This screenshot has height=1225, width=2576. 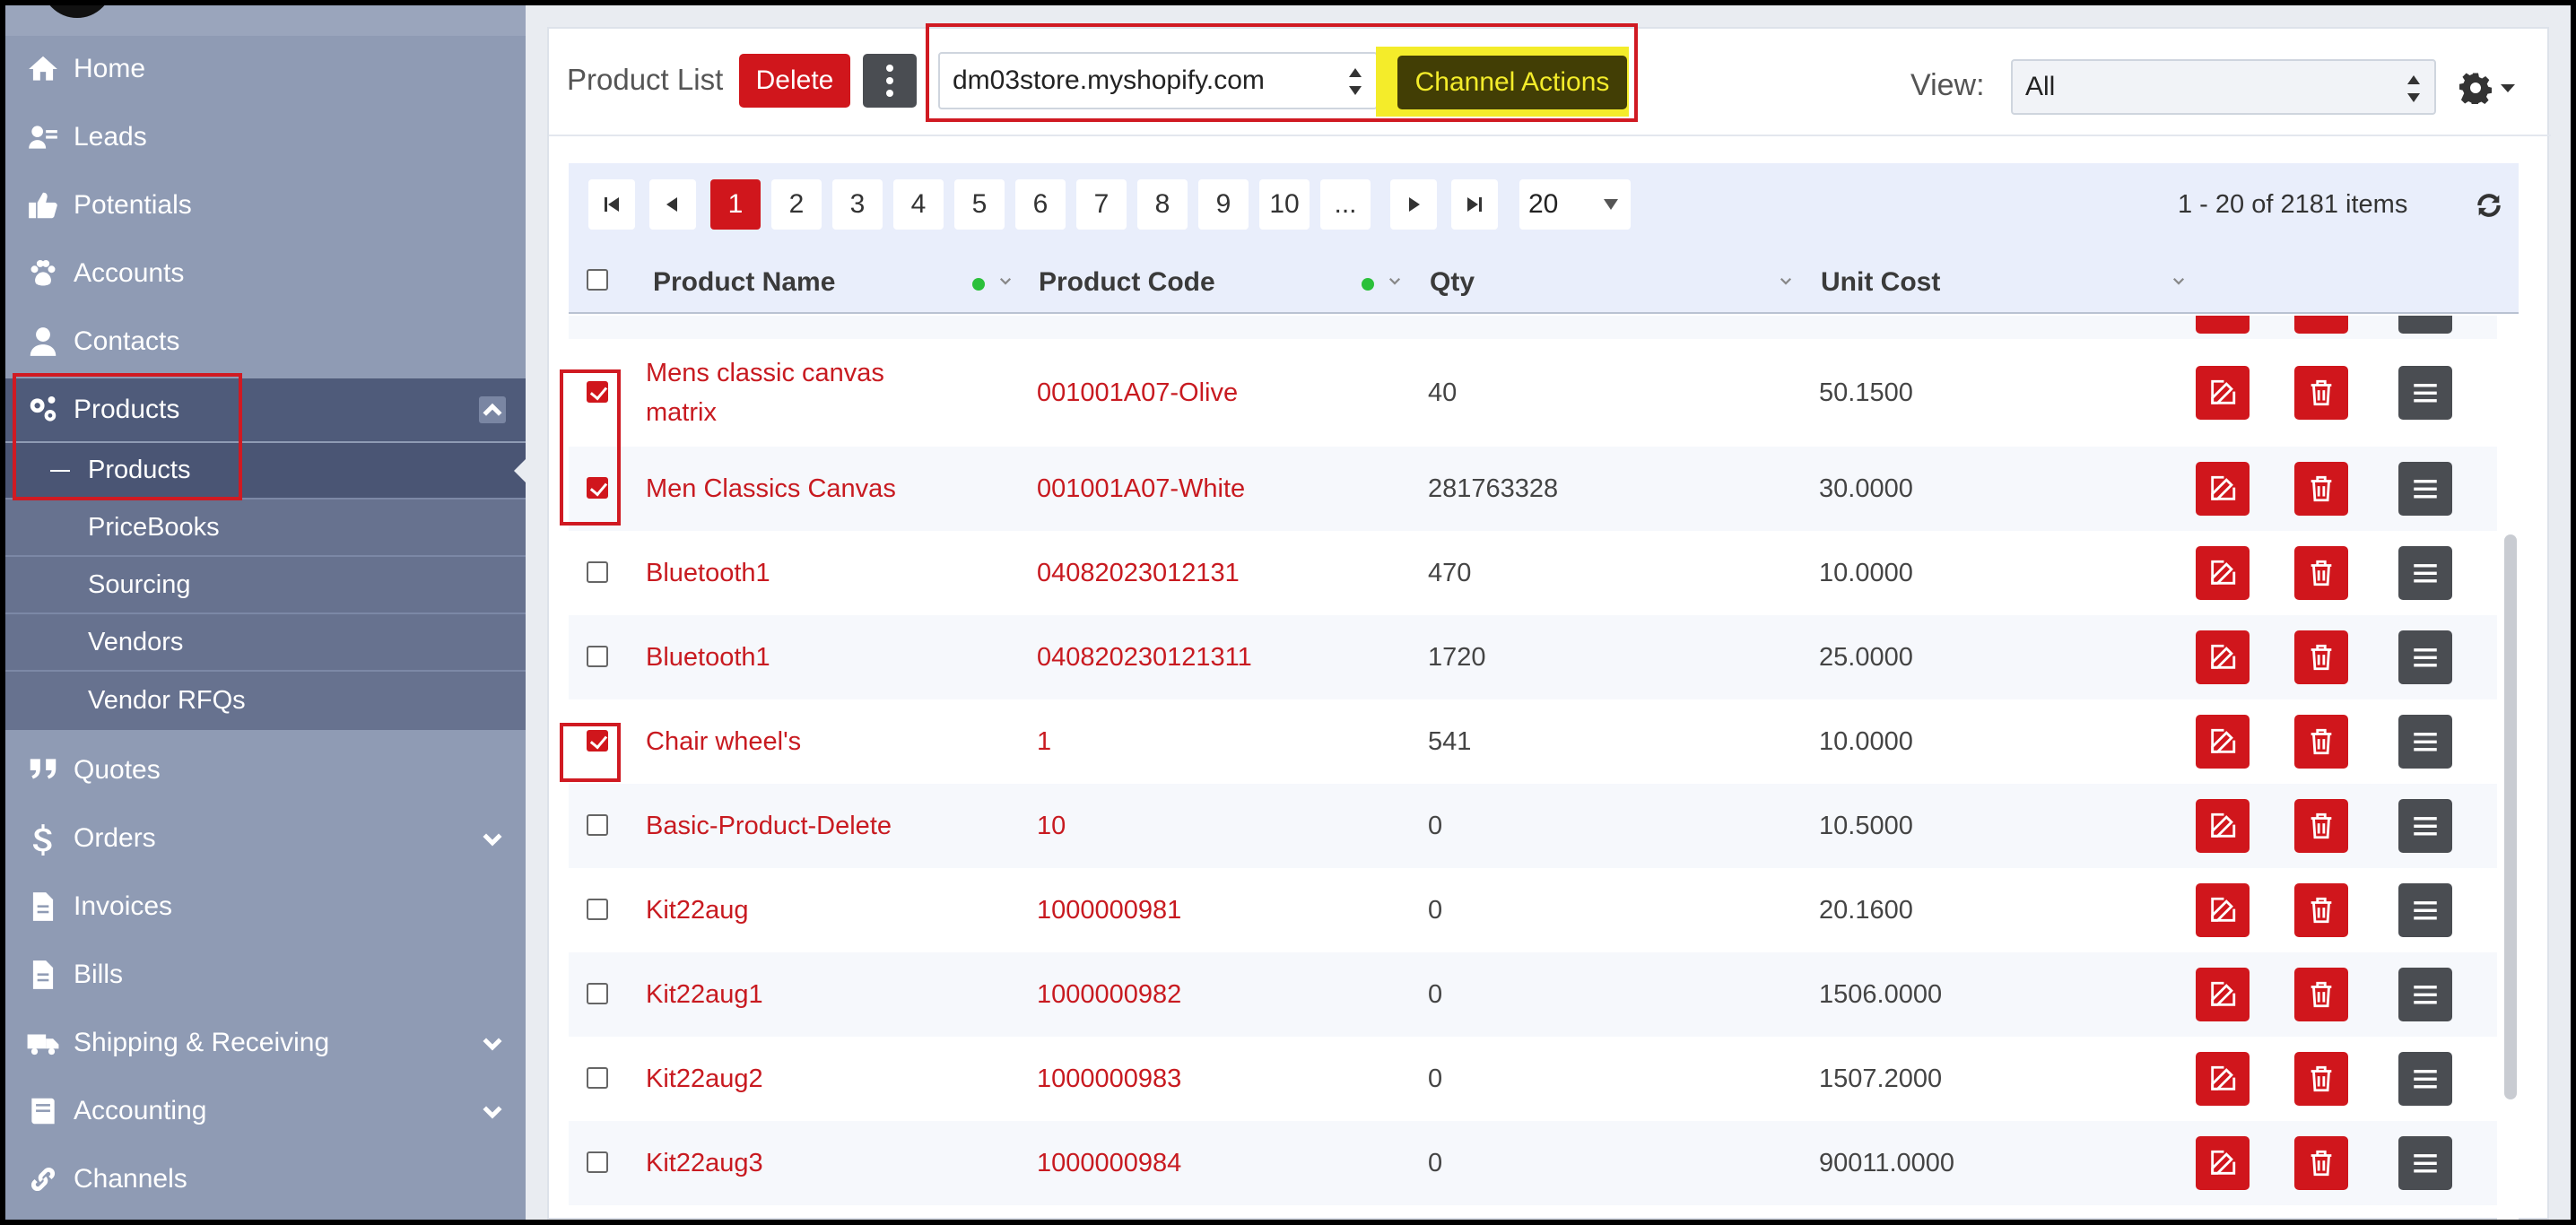 What do you see at coordinates (265, 273) in the screenshot?
I see `sidebar-item-accounts: Accounts` at bounding box center [265, 273].